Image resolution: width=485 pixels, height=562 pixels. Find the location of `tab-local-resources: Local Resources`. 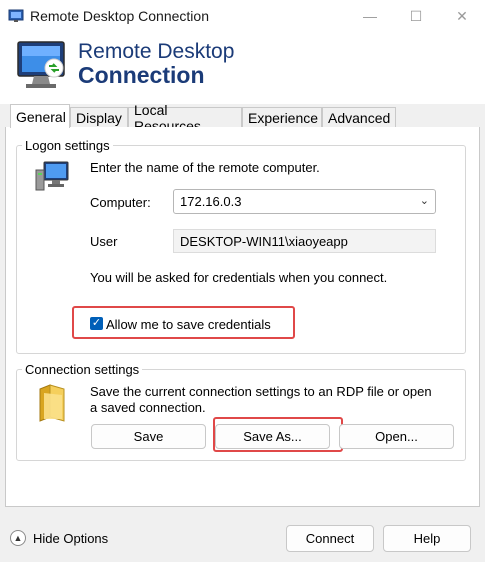

tab-local-resources: Local Resources is located at coordinates (185, 118).